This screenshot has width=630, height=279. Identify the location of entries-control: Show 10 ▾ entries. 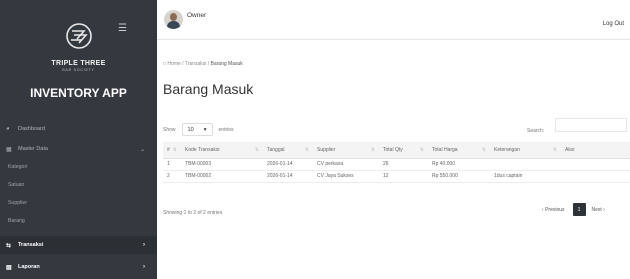
(198, 129).